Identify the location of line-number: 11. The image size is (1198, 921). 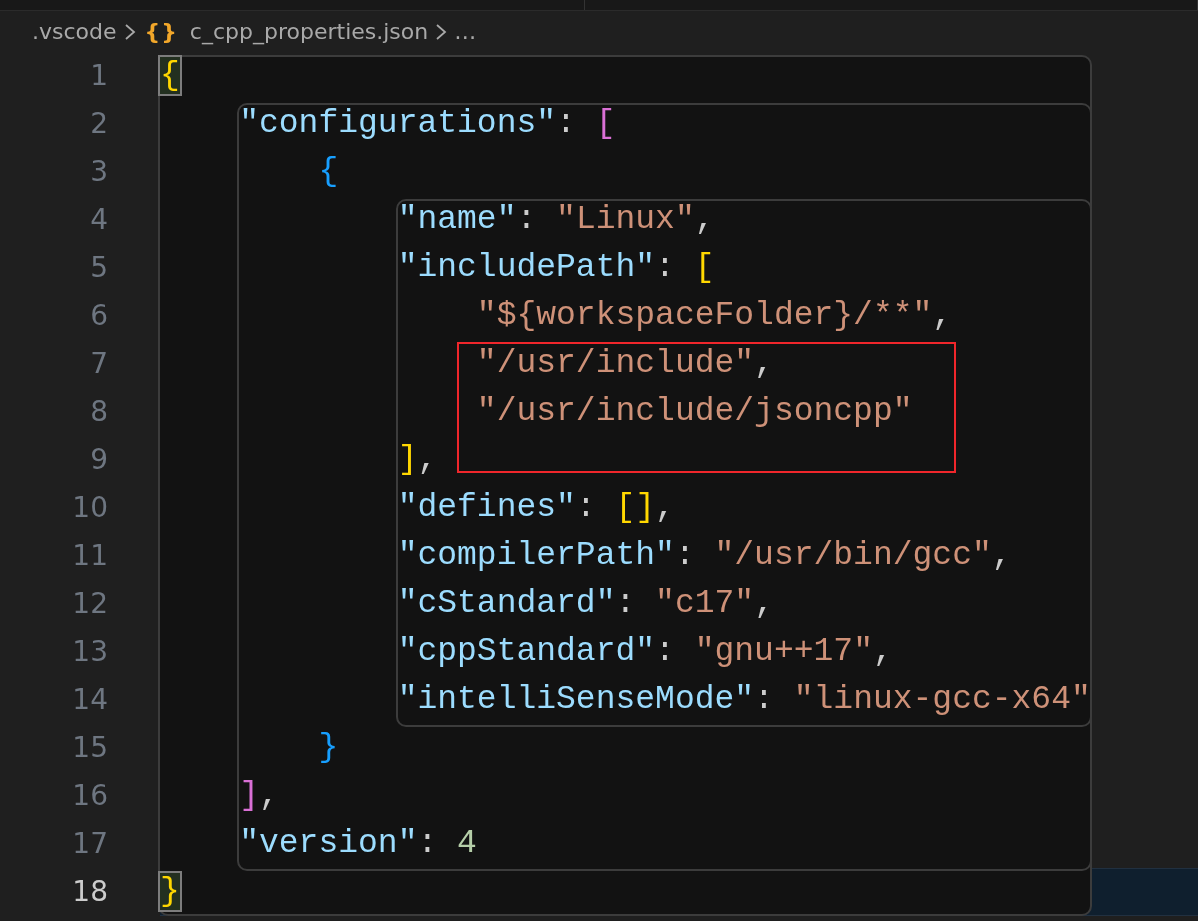
(89, 556).